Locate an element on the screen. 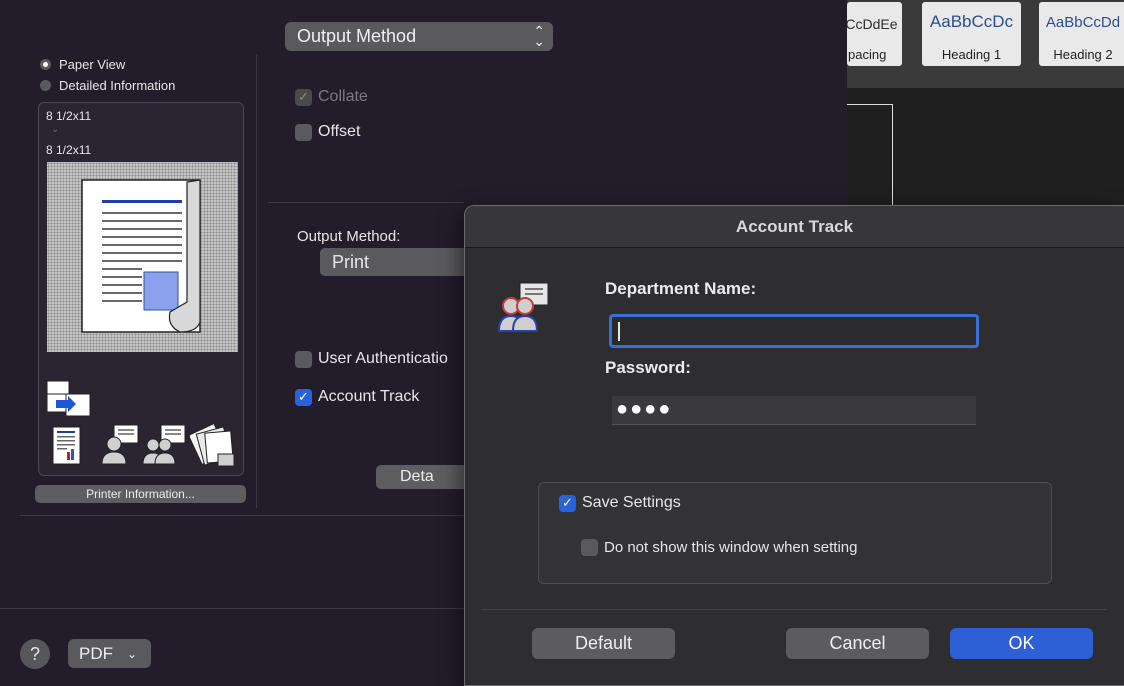 The width and height of the screenshot is (1124, 686). paper-size-to: 8 1/2x11 is located at coordinates (69, 150).